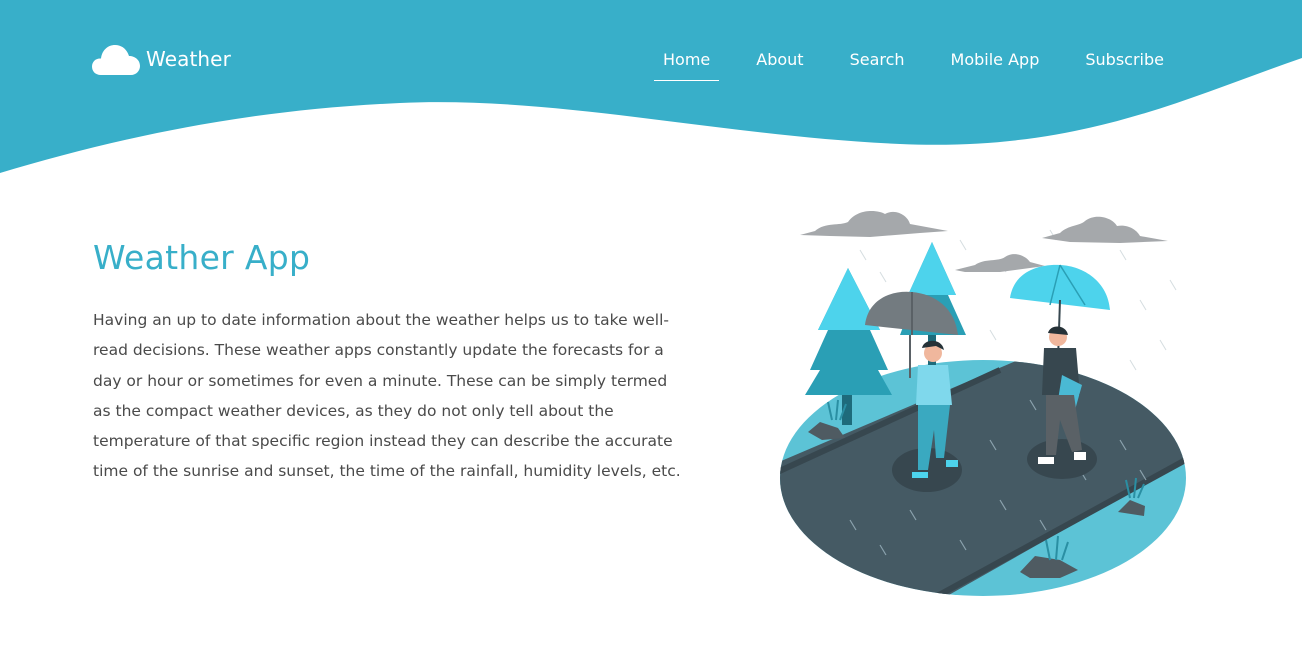 The width and height of the screenshot is (1302, 657). I want to click on brand-logo: Weather, so click(161, 59).